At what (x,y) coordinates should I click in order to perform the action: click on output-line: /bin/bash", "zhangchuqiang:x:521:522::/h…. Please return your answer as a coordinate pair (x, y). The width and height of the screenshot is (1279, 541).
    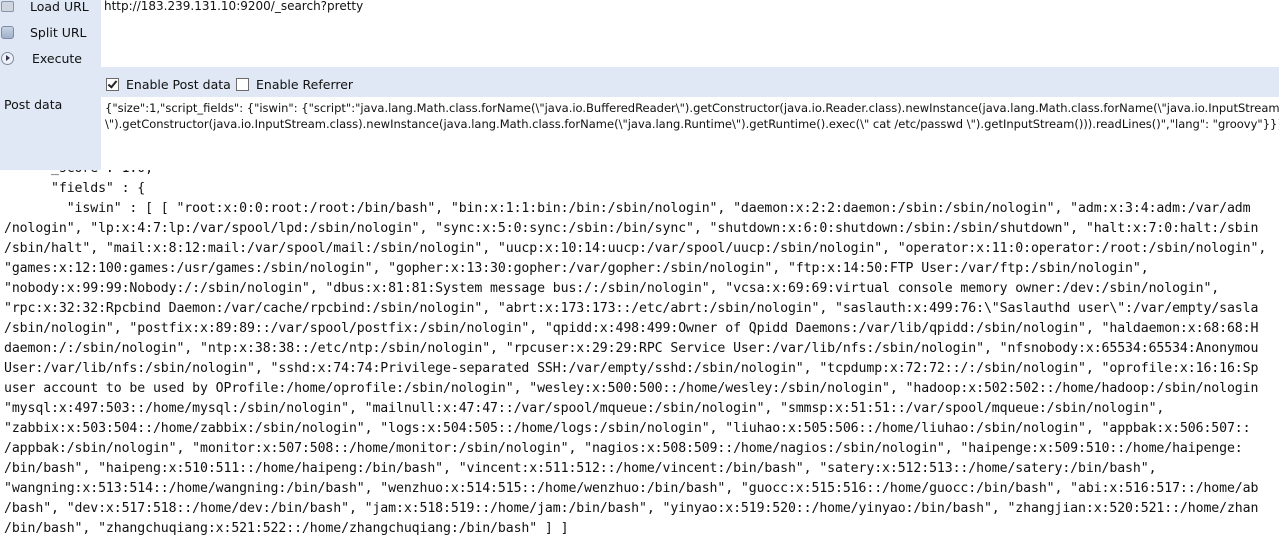
    Looking at the image, I should click on (286, 528).